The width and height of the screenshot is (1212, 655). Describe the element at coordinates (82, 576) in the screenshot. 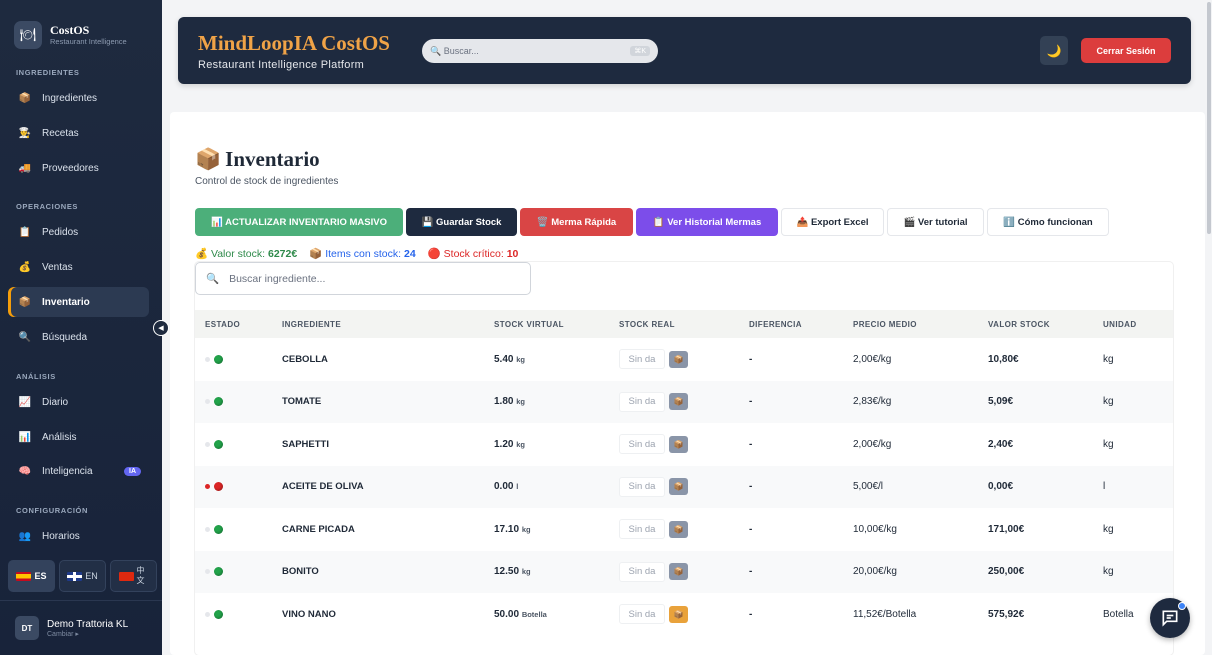

I see `lang-en-button: EN` at that location.